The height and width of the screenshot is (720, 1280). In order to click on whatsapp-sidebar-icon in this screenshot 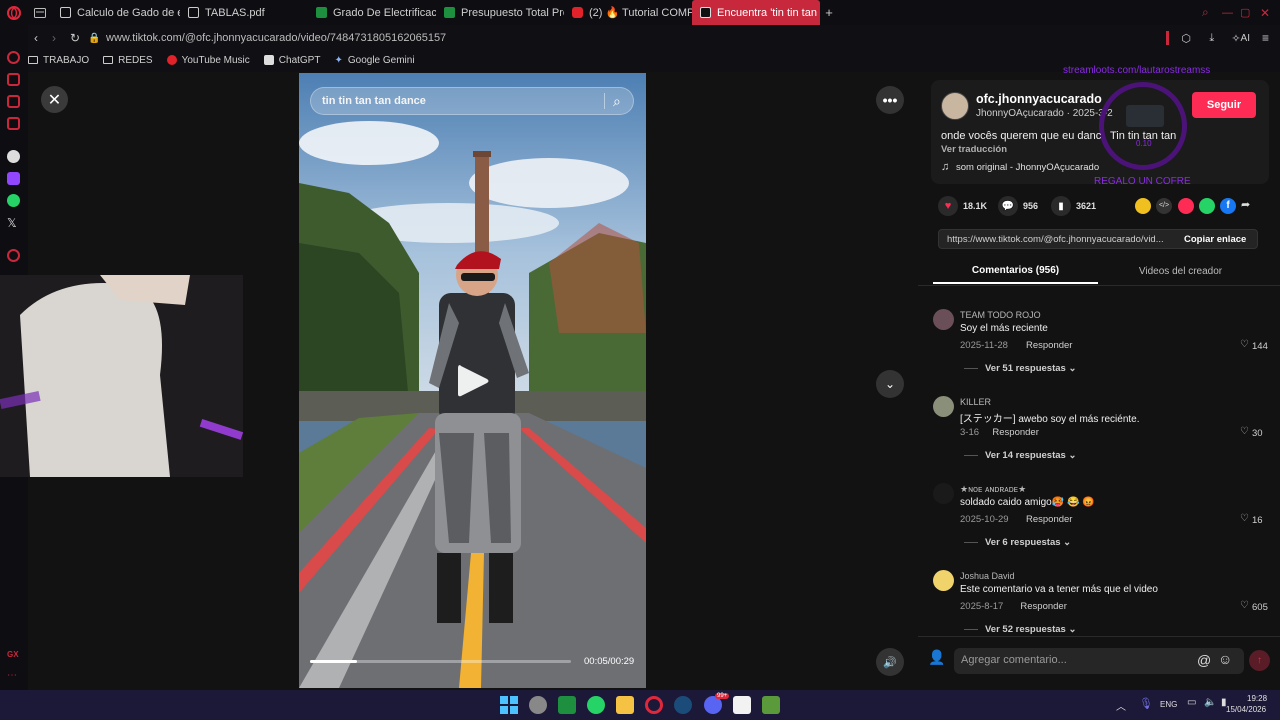, I will do `click(13, 200)`.